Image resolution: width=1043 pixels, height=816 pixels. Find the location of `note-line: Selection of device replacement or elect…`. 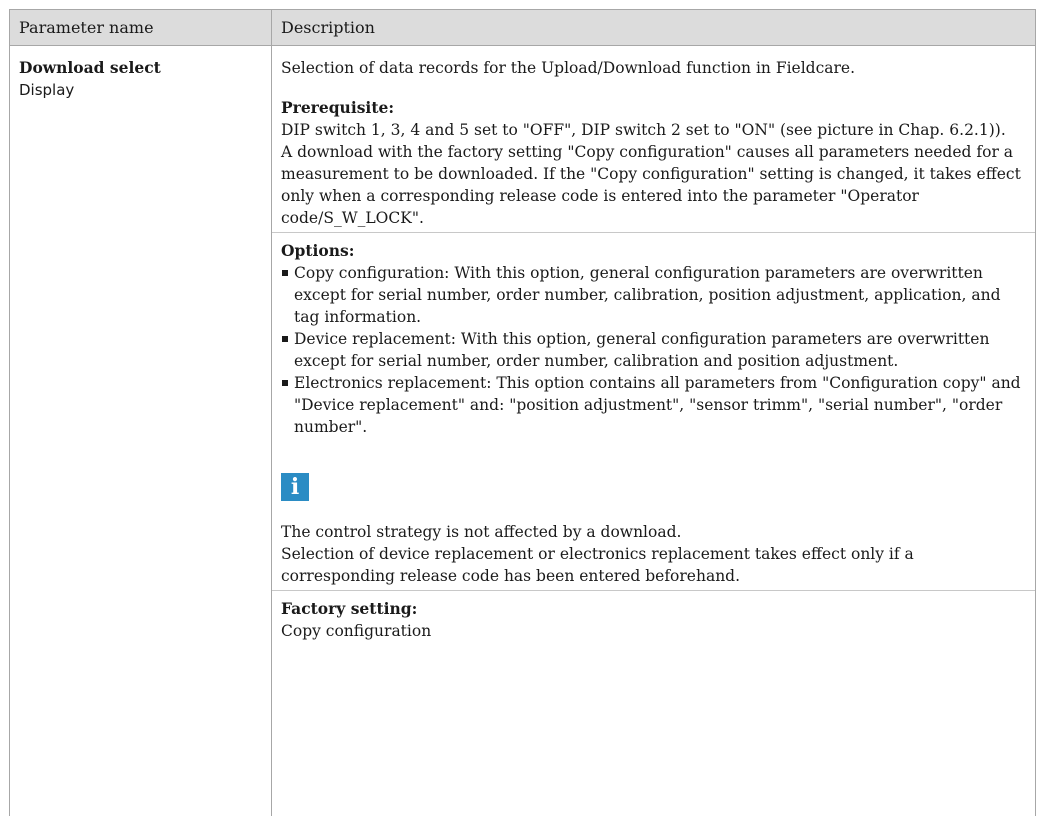

note-line: Selection of device replacement or elect… is located at coordinates (597, 565).